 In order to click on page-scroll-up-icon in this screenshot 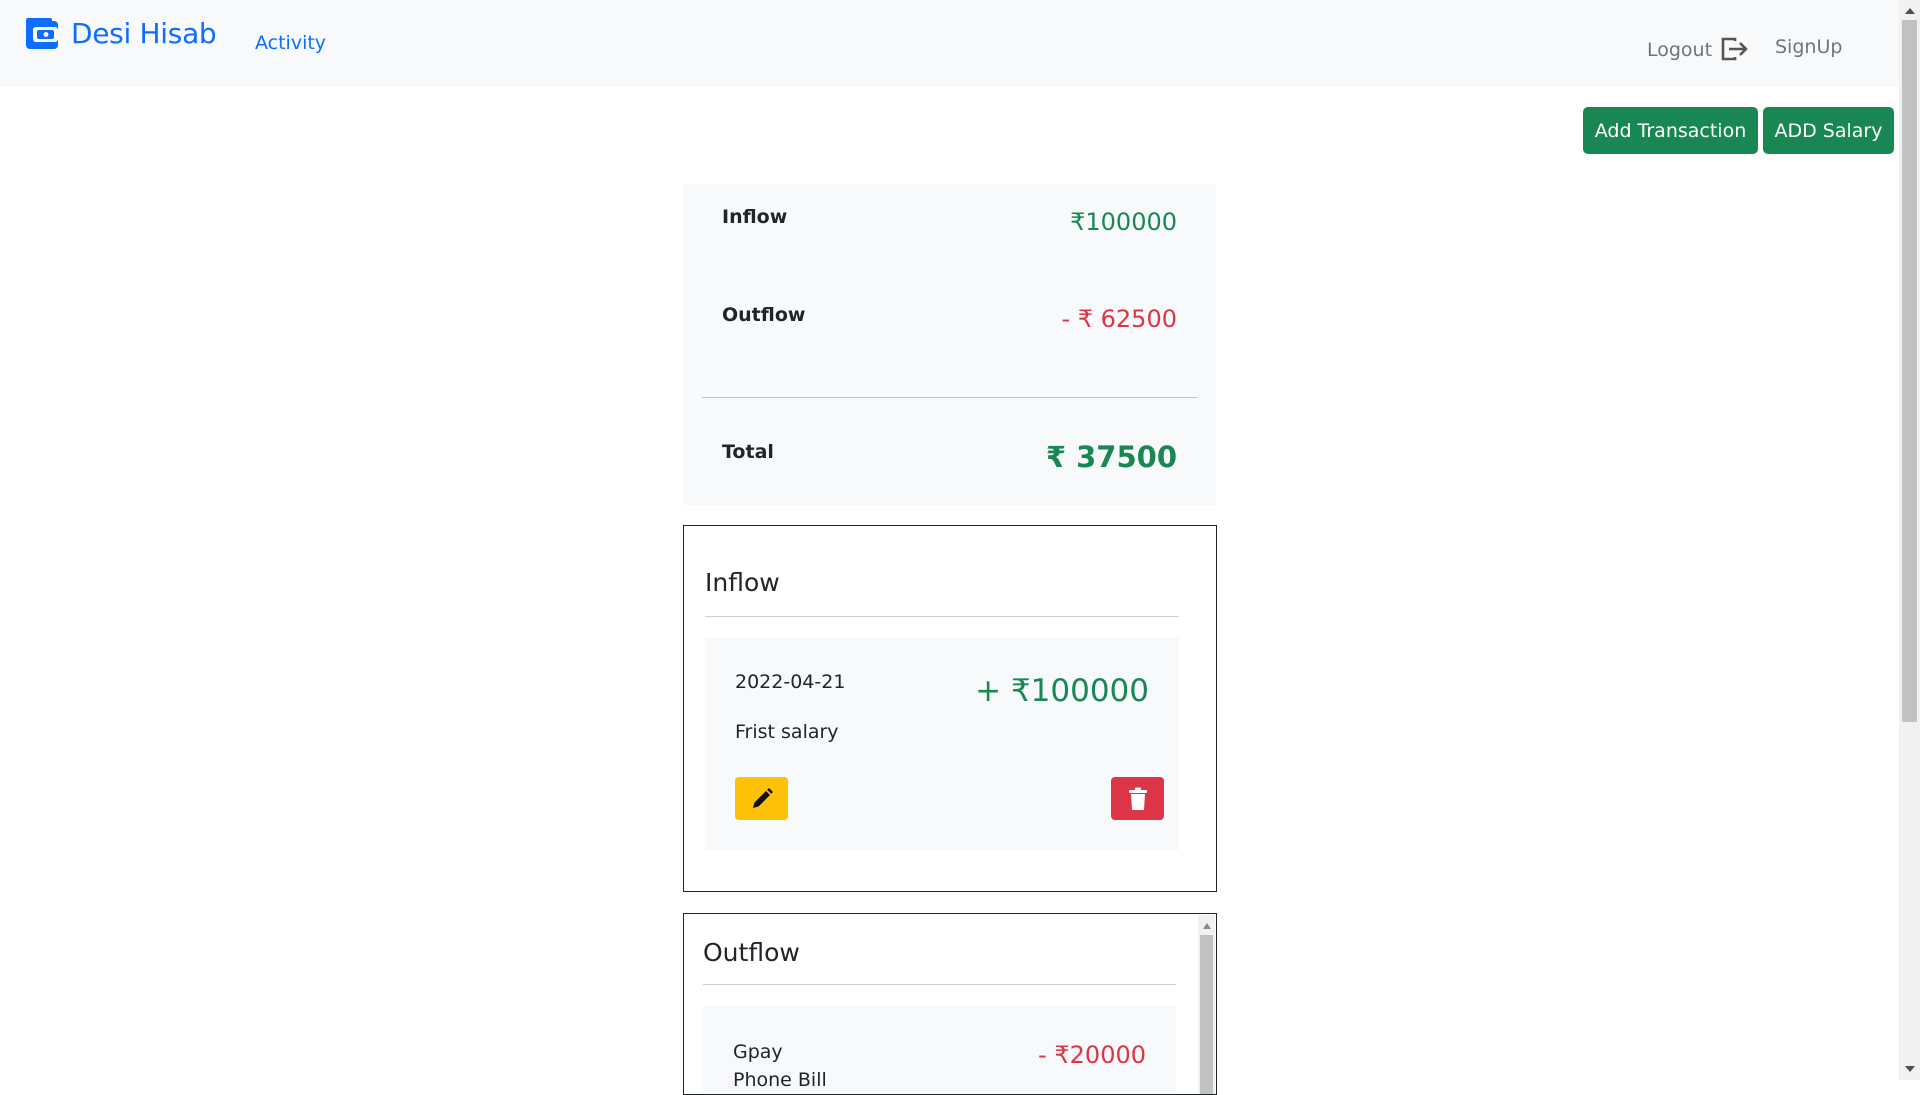, I will do `click(1910, 11)`.